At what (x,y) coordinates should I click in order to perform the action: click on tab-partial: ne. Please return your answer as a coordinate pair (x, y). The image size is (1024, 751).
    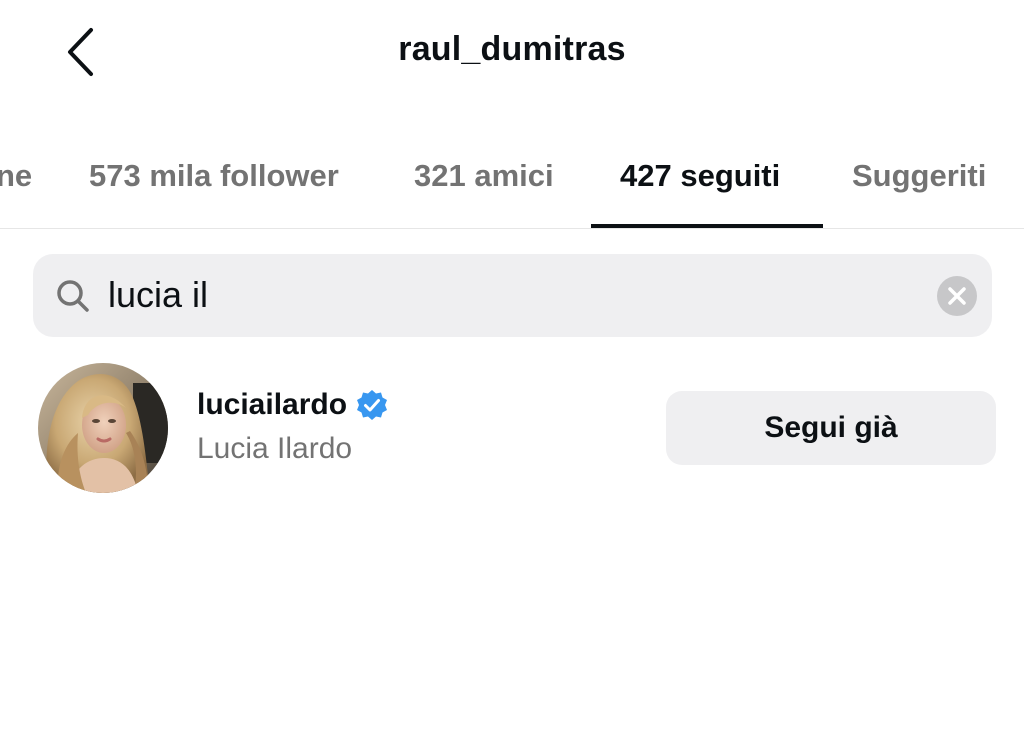
    Looking at the image, I should click on (16, 176).